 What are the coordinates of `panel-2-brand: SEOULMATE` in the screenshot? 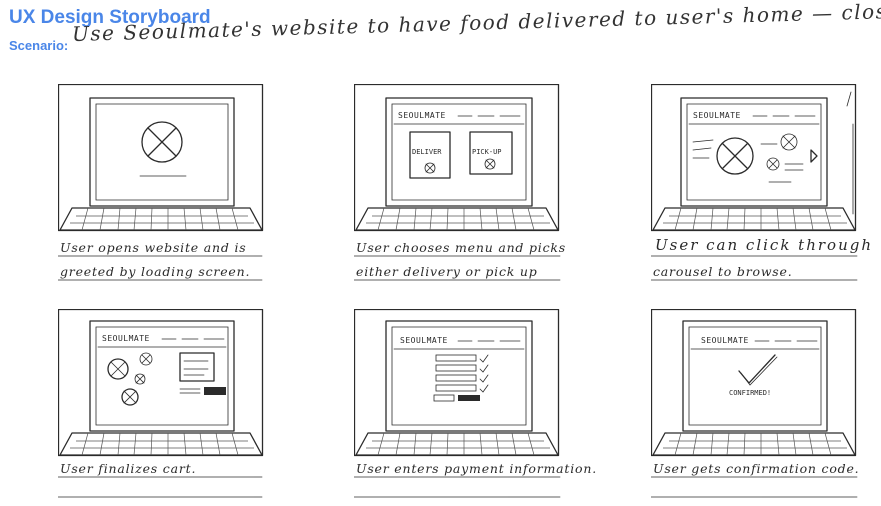 It's located at (422, 115).